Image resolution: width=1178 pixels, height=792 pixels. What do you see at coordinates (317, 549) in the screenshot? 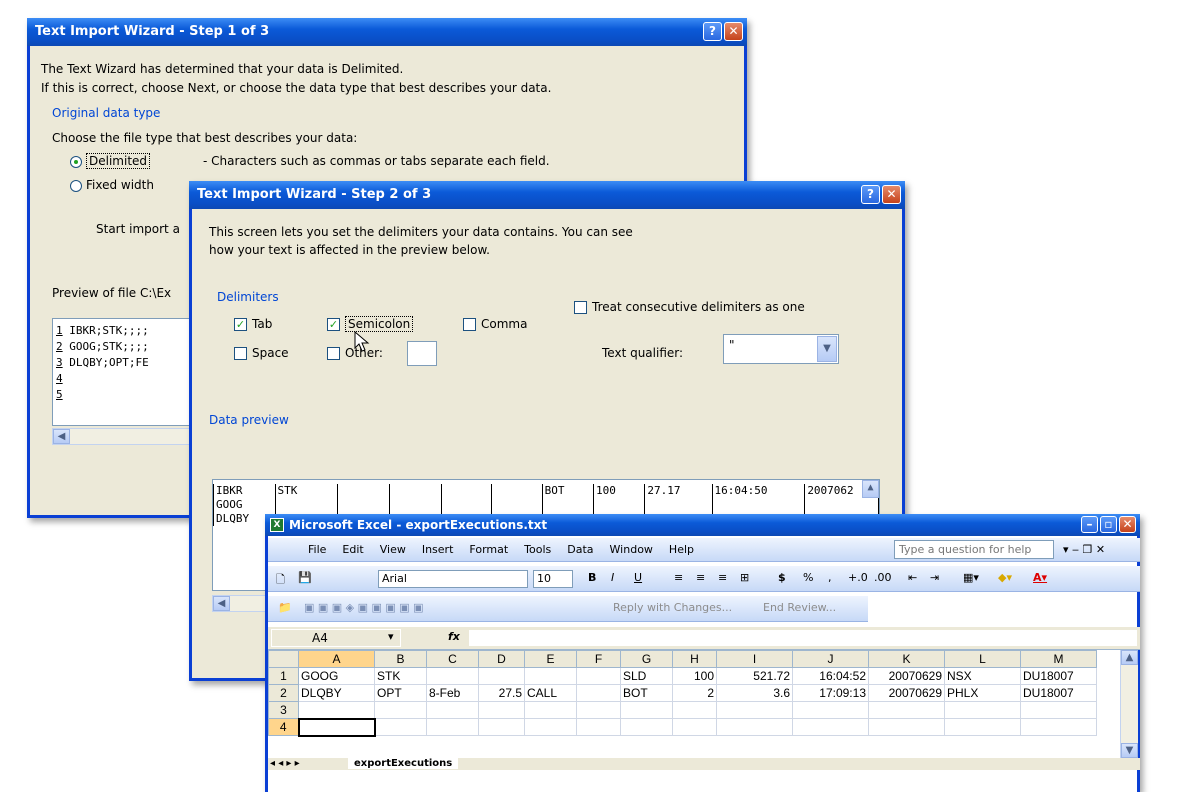
I see `menu-item-file: File` at bounding box center [317, 549].